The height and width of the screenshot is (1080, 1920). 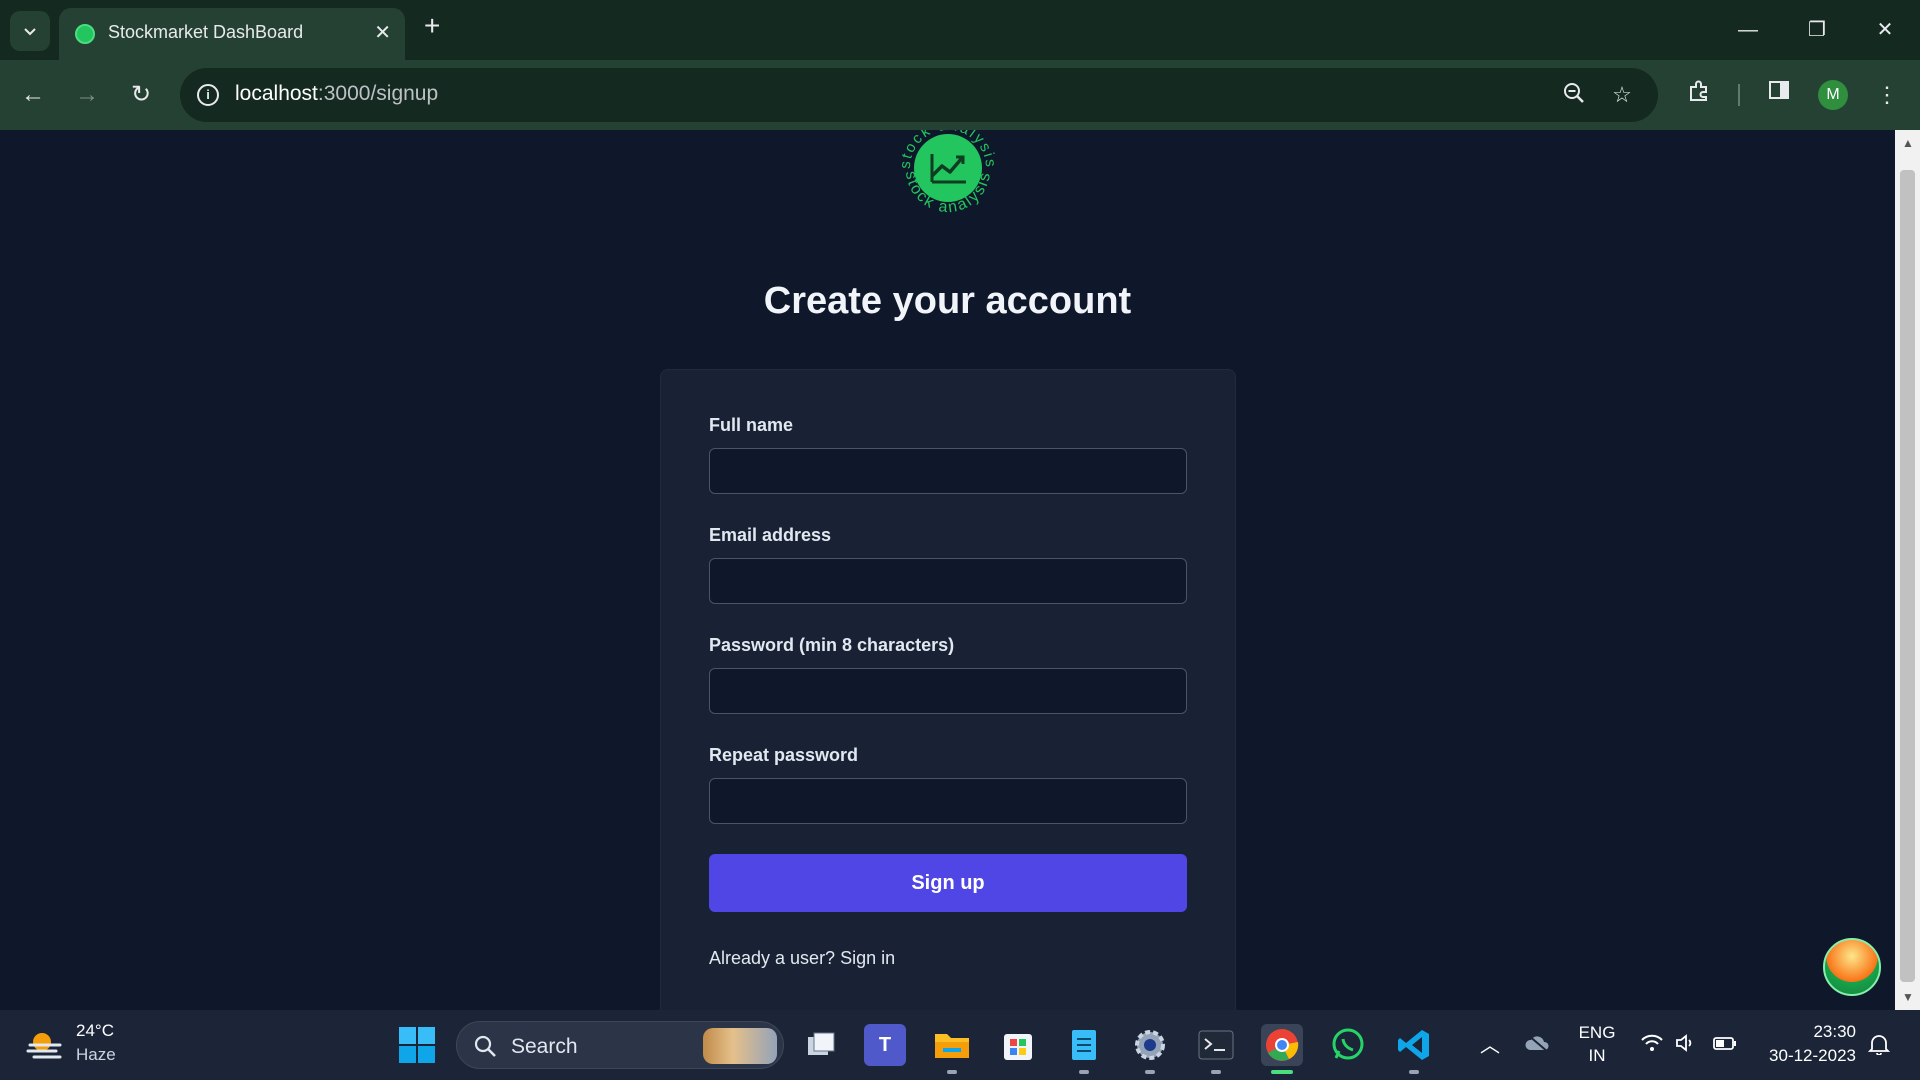 I want to click on profile-avatar: M, so click(x=1833, y=95).